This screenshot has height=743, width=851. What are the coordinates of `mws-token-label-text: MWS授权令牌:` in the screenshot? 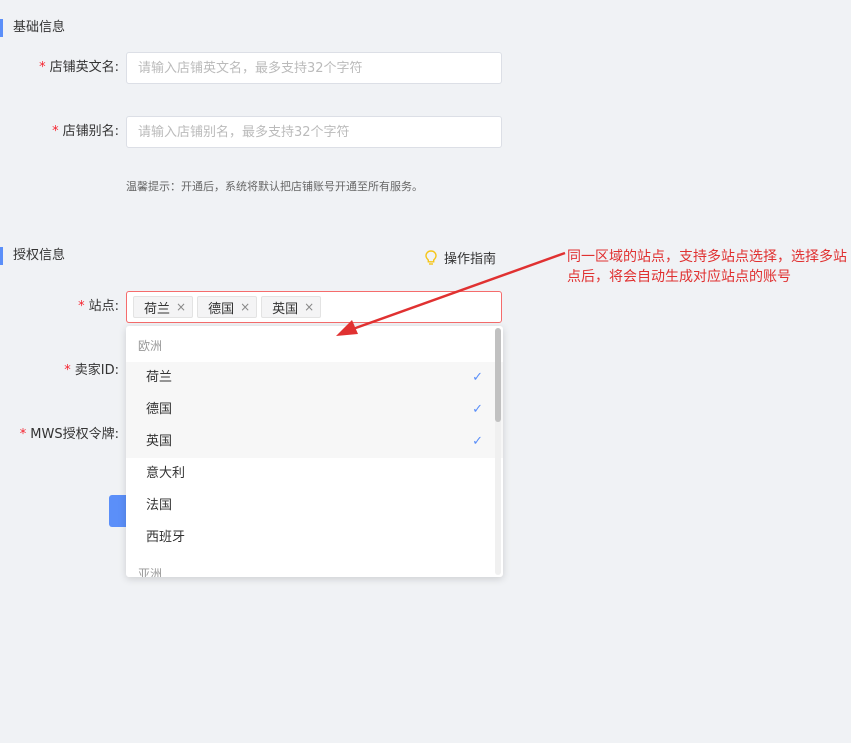 It's located at (74, 434).